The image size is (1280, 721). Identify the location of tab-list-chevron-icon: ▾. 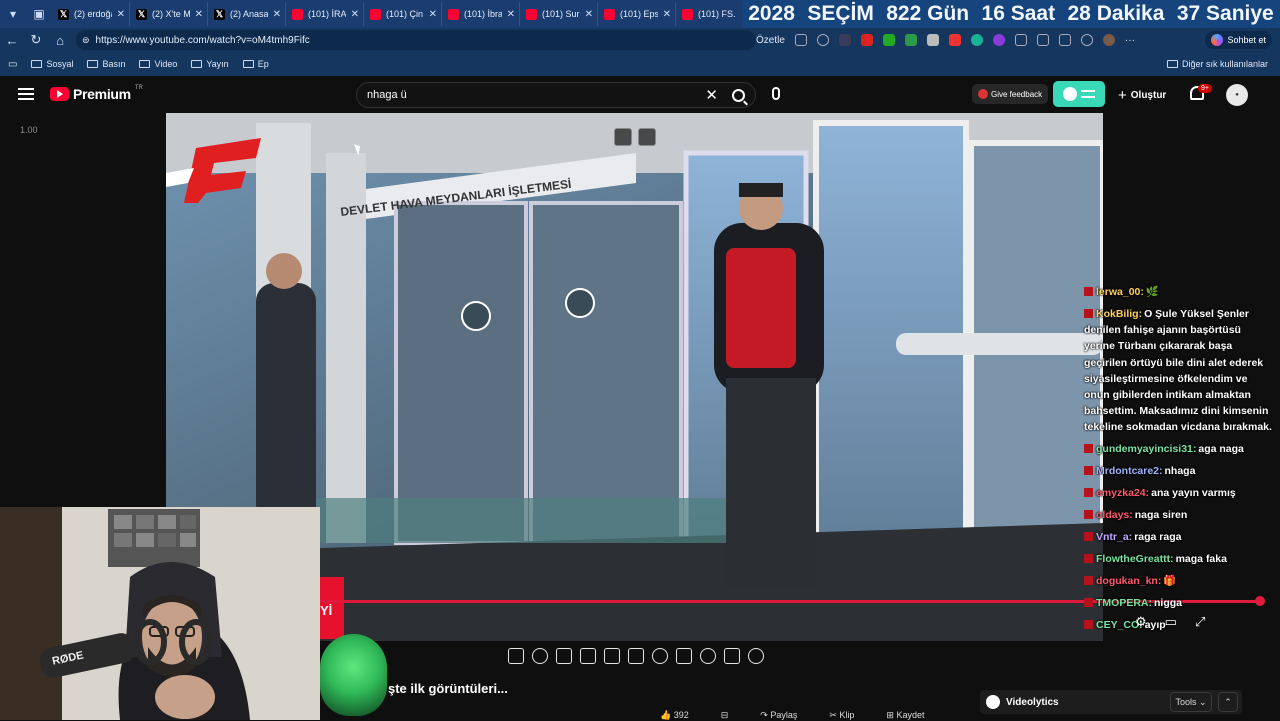
(13, 14).